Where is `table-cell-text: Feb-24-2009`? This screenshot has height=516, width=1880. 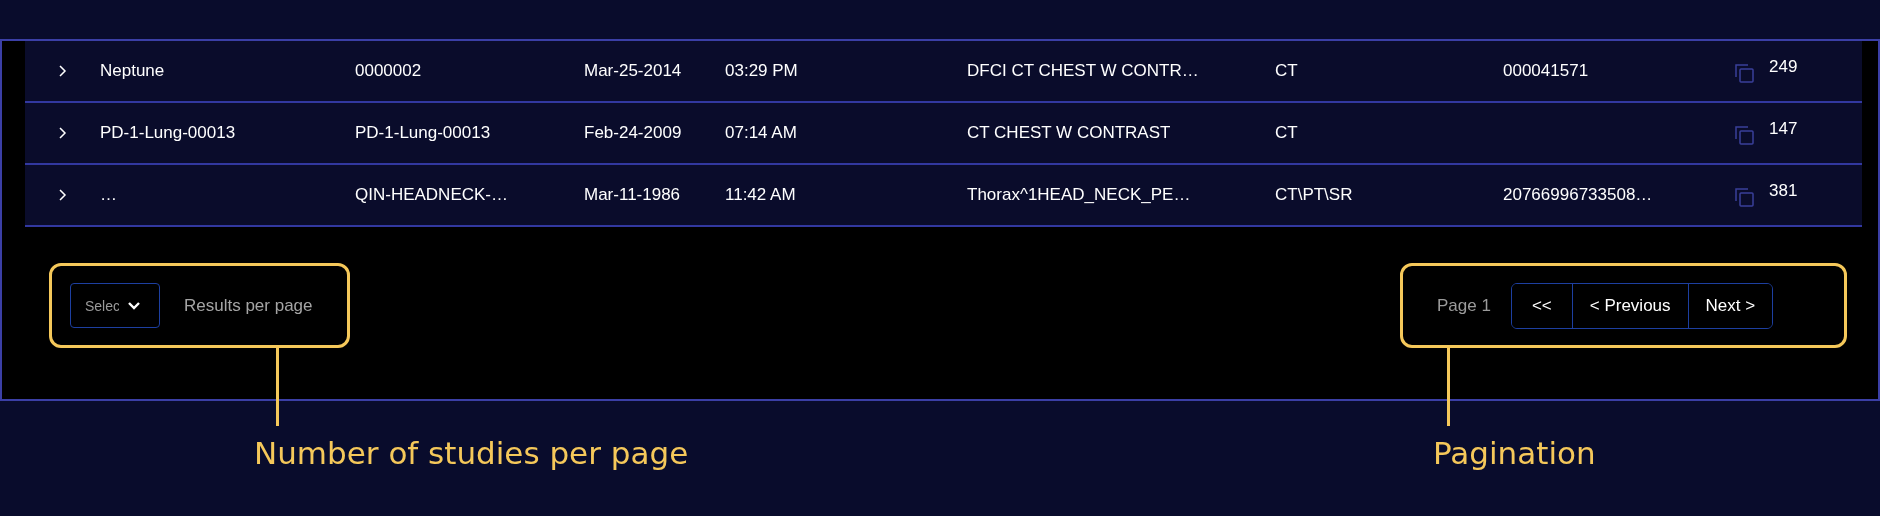
table-cell-text: Feb-24-2009 is located at coordinates (633, 133).